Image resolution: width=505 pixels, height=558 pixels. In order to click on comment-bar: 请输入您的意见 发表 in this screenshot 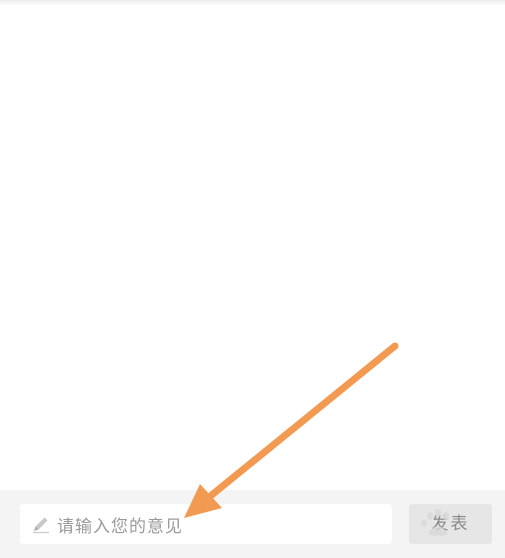, I will do `click(252, 524)`.